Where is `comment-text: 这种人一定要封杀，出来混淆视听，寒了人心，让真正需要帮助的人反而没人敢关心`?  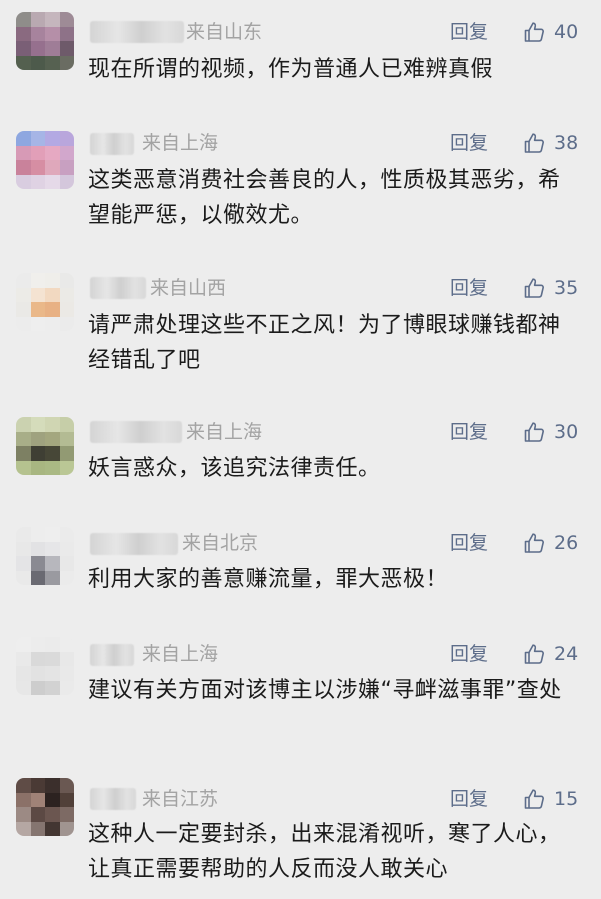 comment-text: 这种人一定要封杀，出来混淆视听，寒了人心，让真正需要帮助的人反而没人敢关心 is located at coordinates (324, 852).